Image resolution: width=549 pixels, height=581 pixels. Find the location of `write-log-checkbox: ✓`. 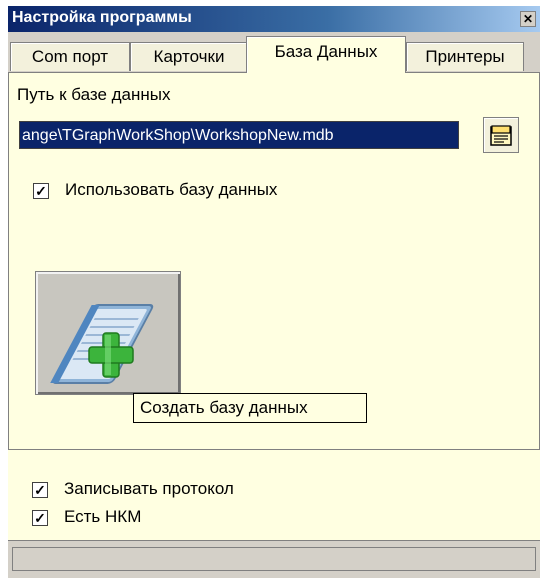

write-log-checkbox: ✓ is located at coordinates (40, 490).